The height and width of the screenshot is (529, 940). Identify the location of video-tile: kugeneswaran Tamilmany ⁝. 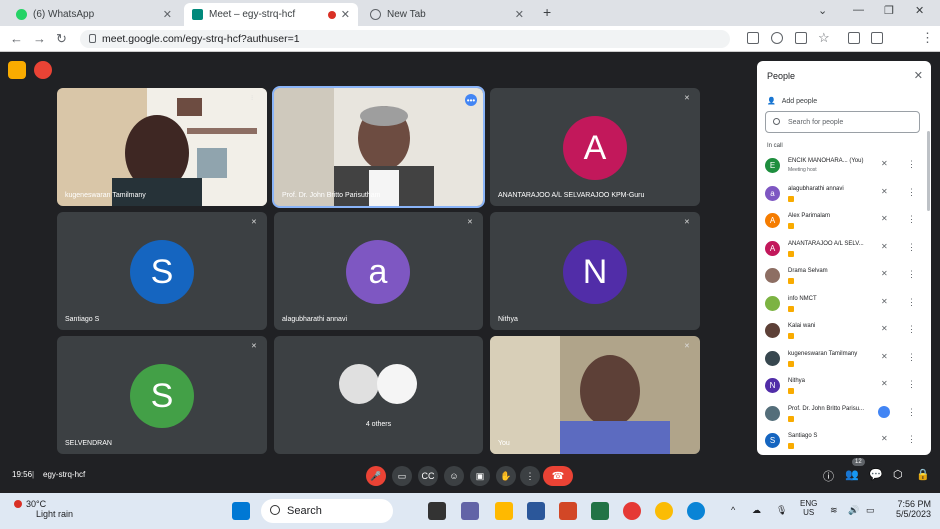
(162, 147).